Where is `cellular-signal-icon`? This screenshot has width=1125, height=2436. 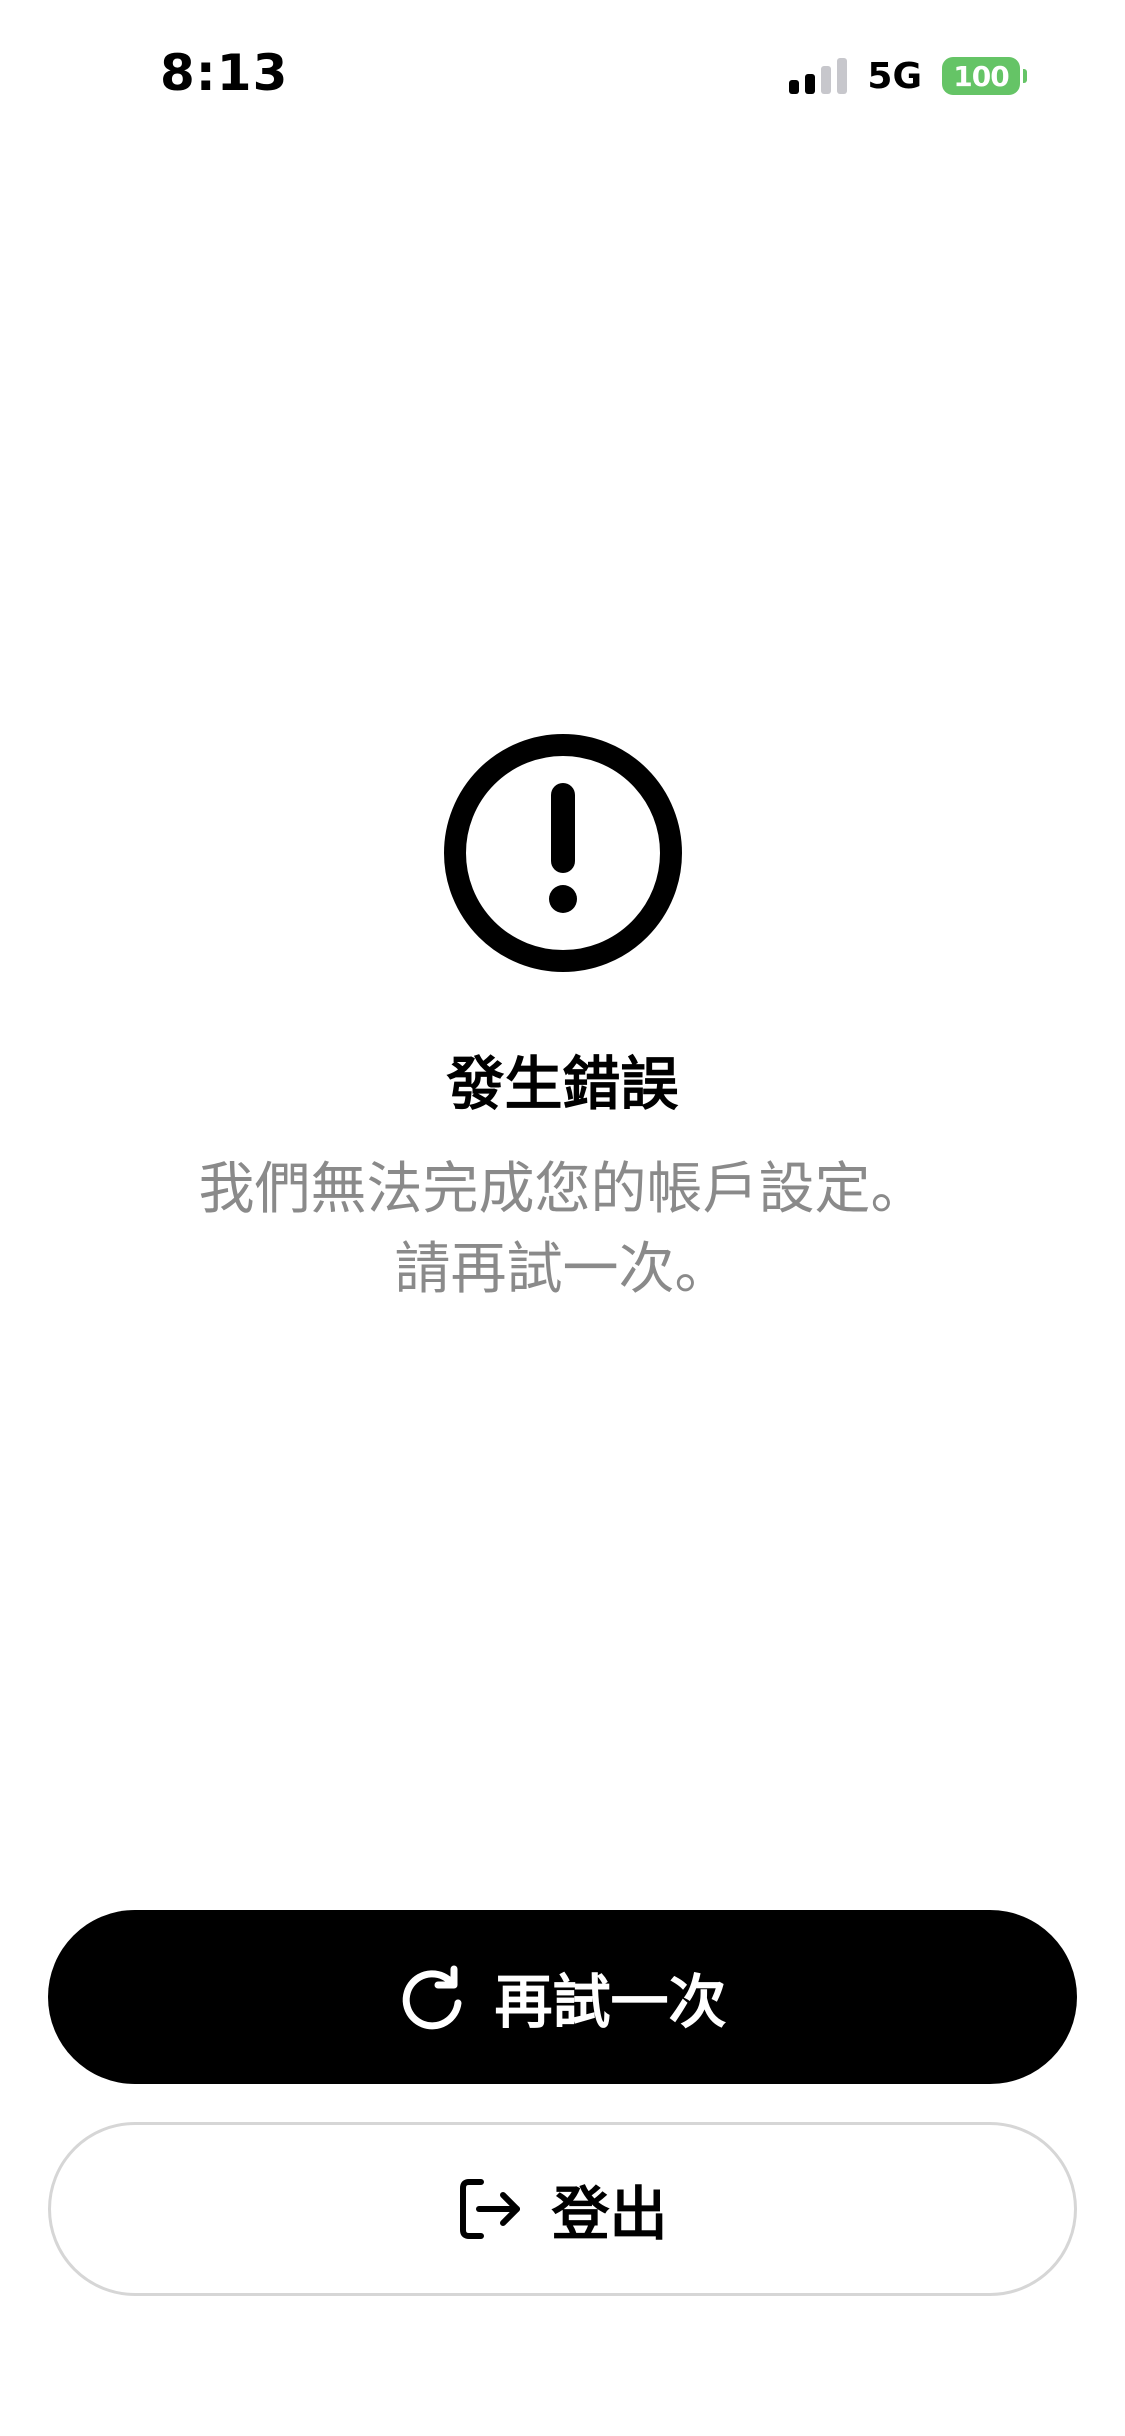
cellular-signal-icon is located at coordinates (818, 76).